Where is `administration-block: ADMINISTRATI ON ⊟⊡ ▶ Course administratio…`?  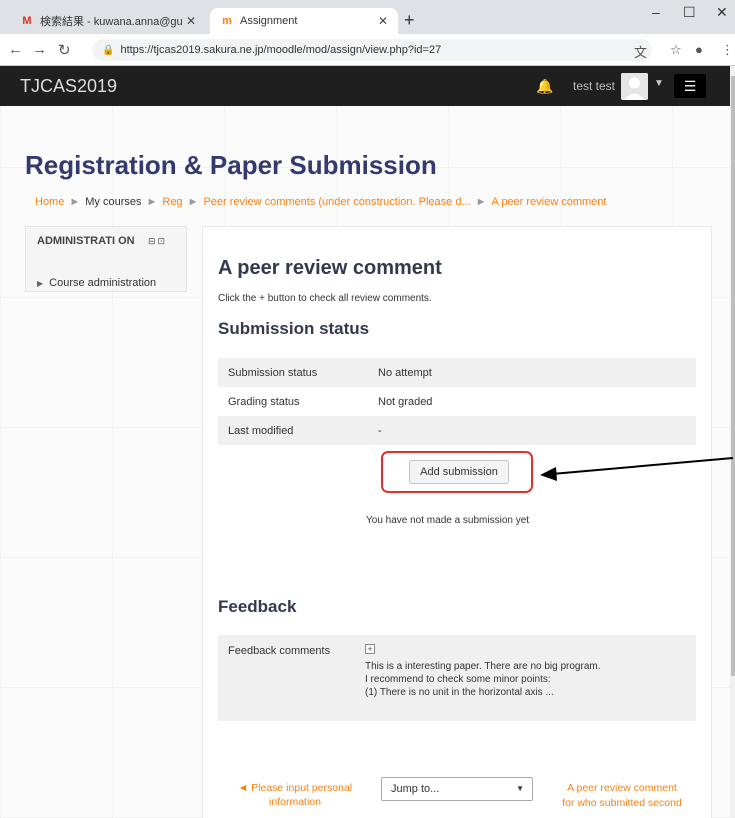 administration-block: ADMINISTRATI ON ⊟⊡ ▶ Course administratio… is located at coordinates (106, 259).